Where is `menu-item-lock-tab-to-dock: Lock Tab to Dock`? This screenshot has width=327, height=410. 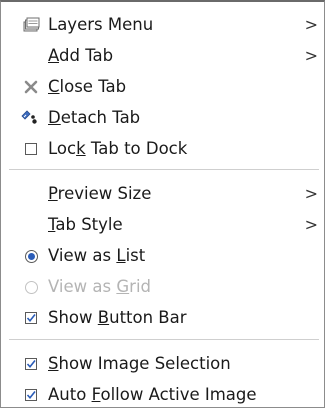
menu-item-lock-tab-to-dock: Lock Tab to Dock is located at coordinates (163, 149).